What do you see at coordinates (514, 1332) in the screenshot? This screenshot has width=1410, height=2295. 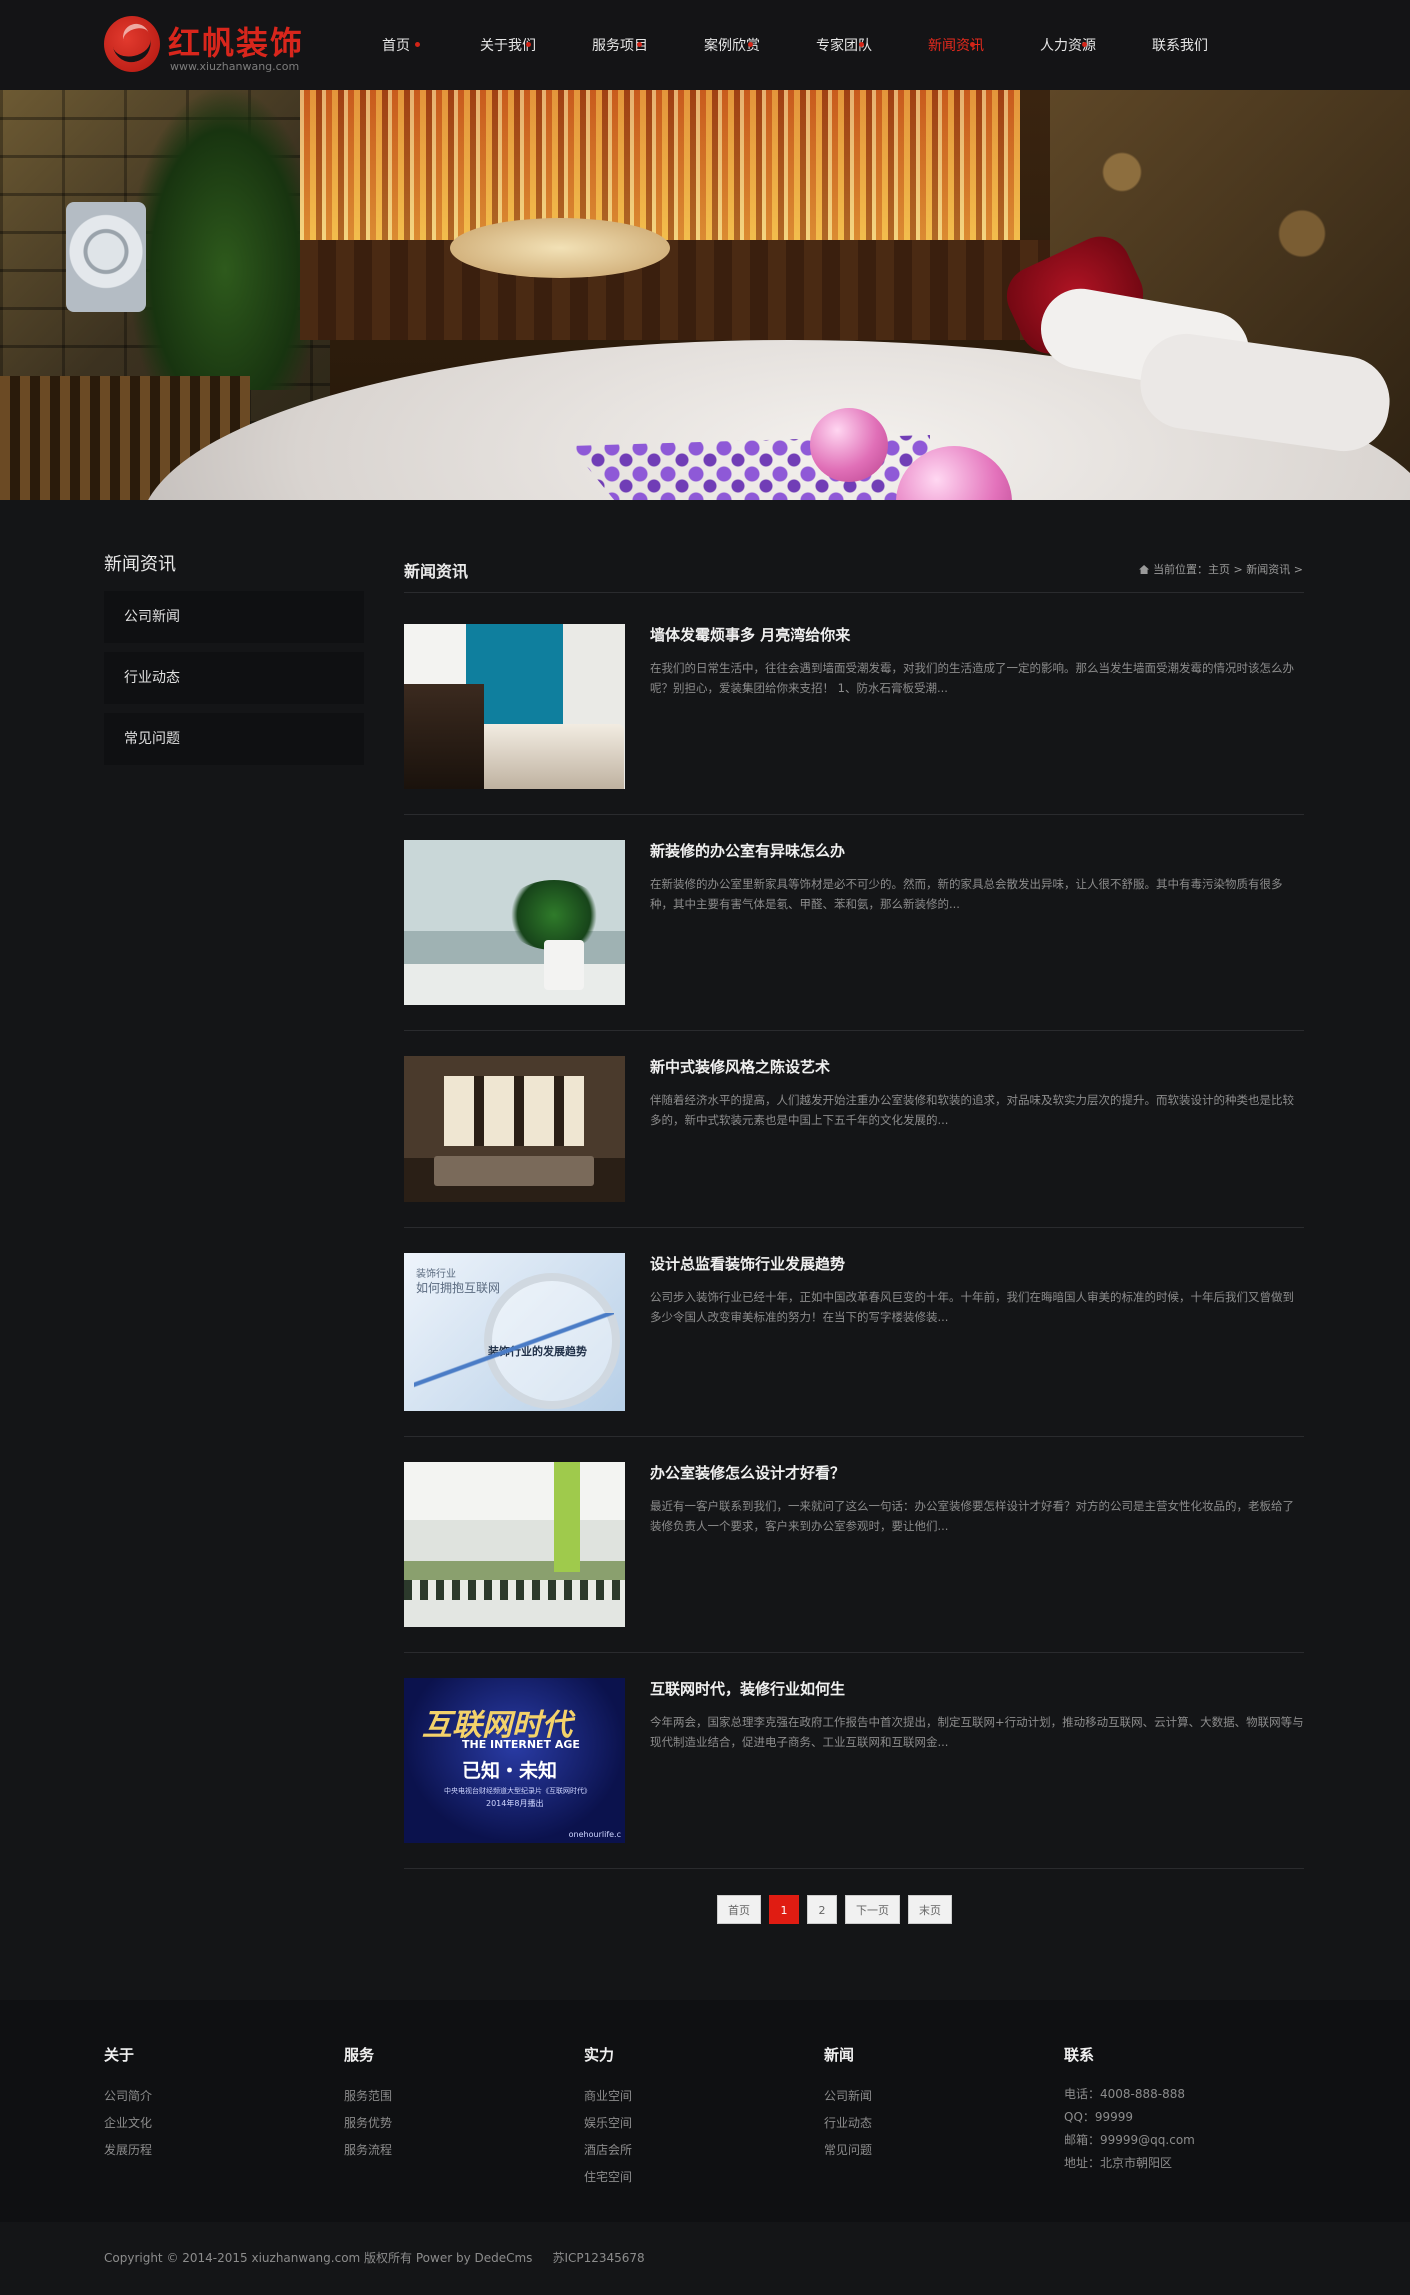 I see `news-thumbnail: 装饰行业 如何拥抱互联网 装饰行业的发展趋势` at bounding box center [514, 1332].